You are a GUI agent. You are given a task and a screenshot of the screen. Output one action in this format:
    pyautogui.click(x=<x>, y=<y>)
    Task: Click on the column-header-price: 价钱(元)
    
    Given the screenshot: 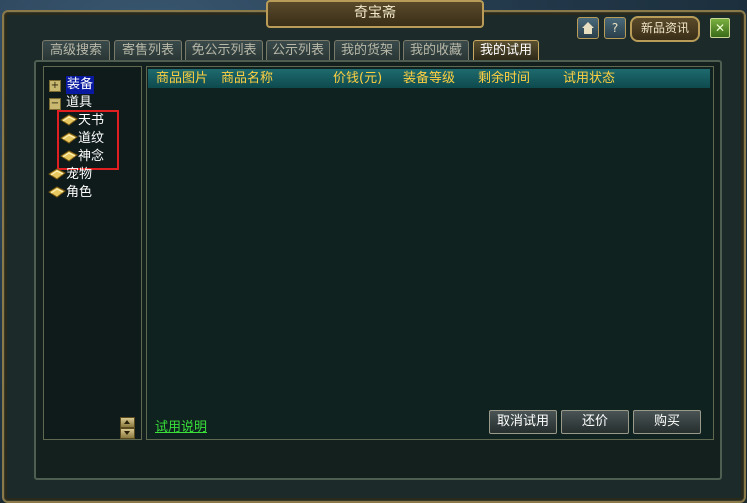 What is the action you would take?
    pyautogui.click(x=357, y=78)
    